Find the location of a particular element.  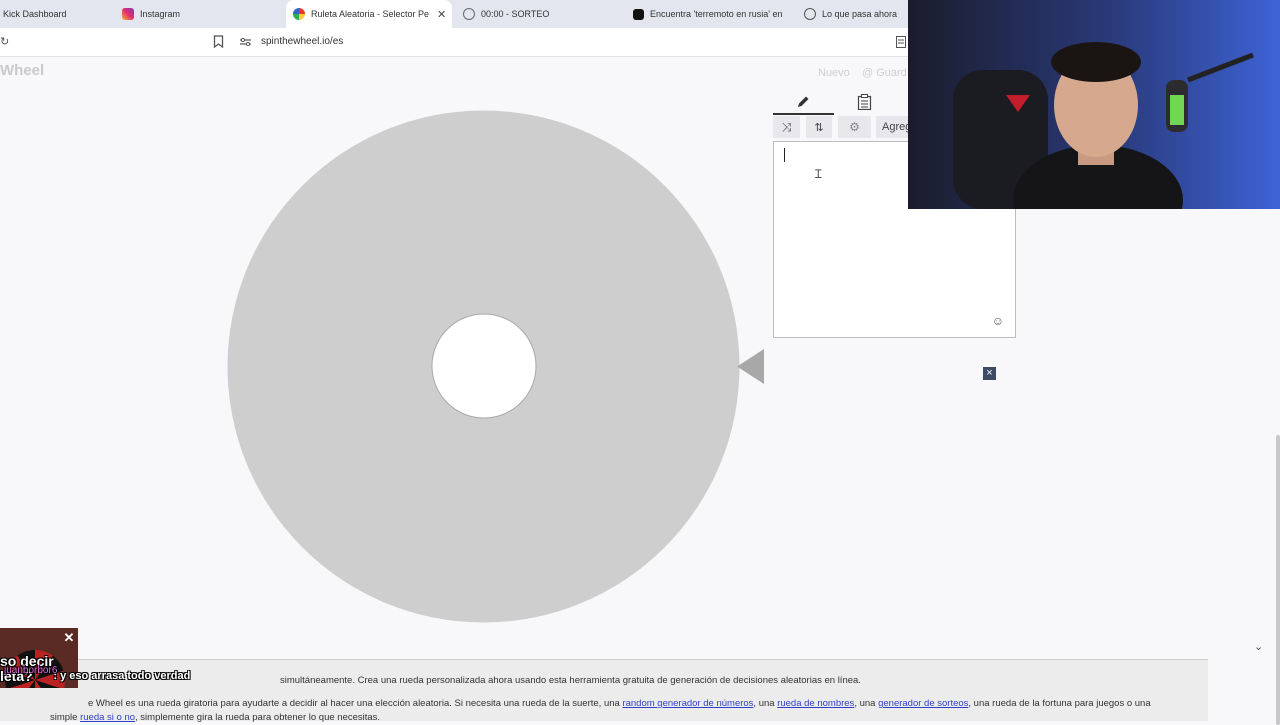

tab-title: Kick Dashboard is located at coordinates (35, 14).